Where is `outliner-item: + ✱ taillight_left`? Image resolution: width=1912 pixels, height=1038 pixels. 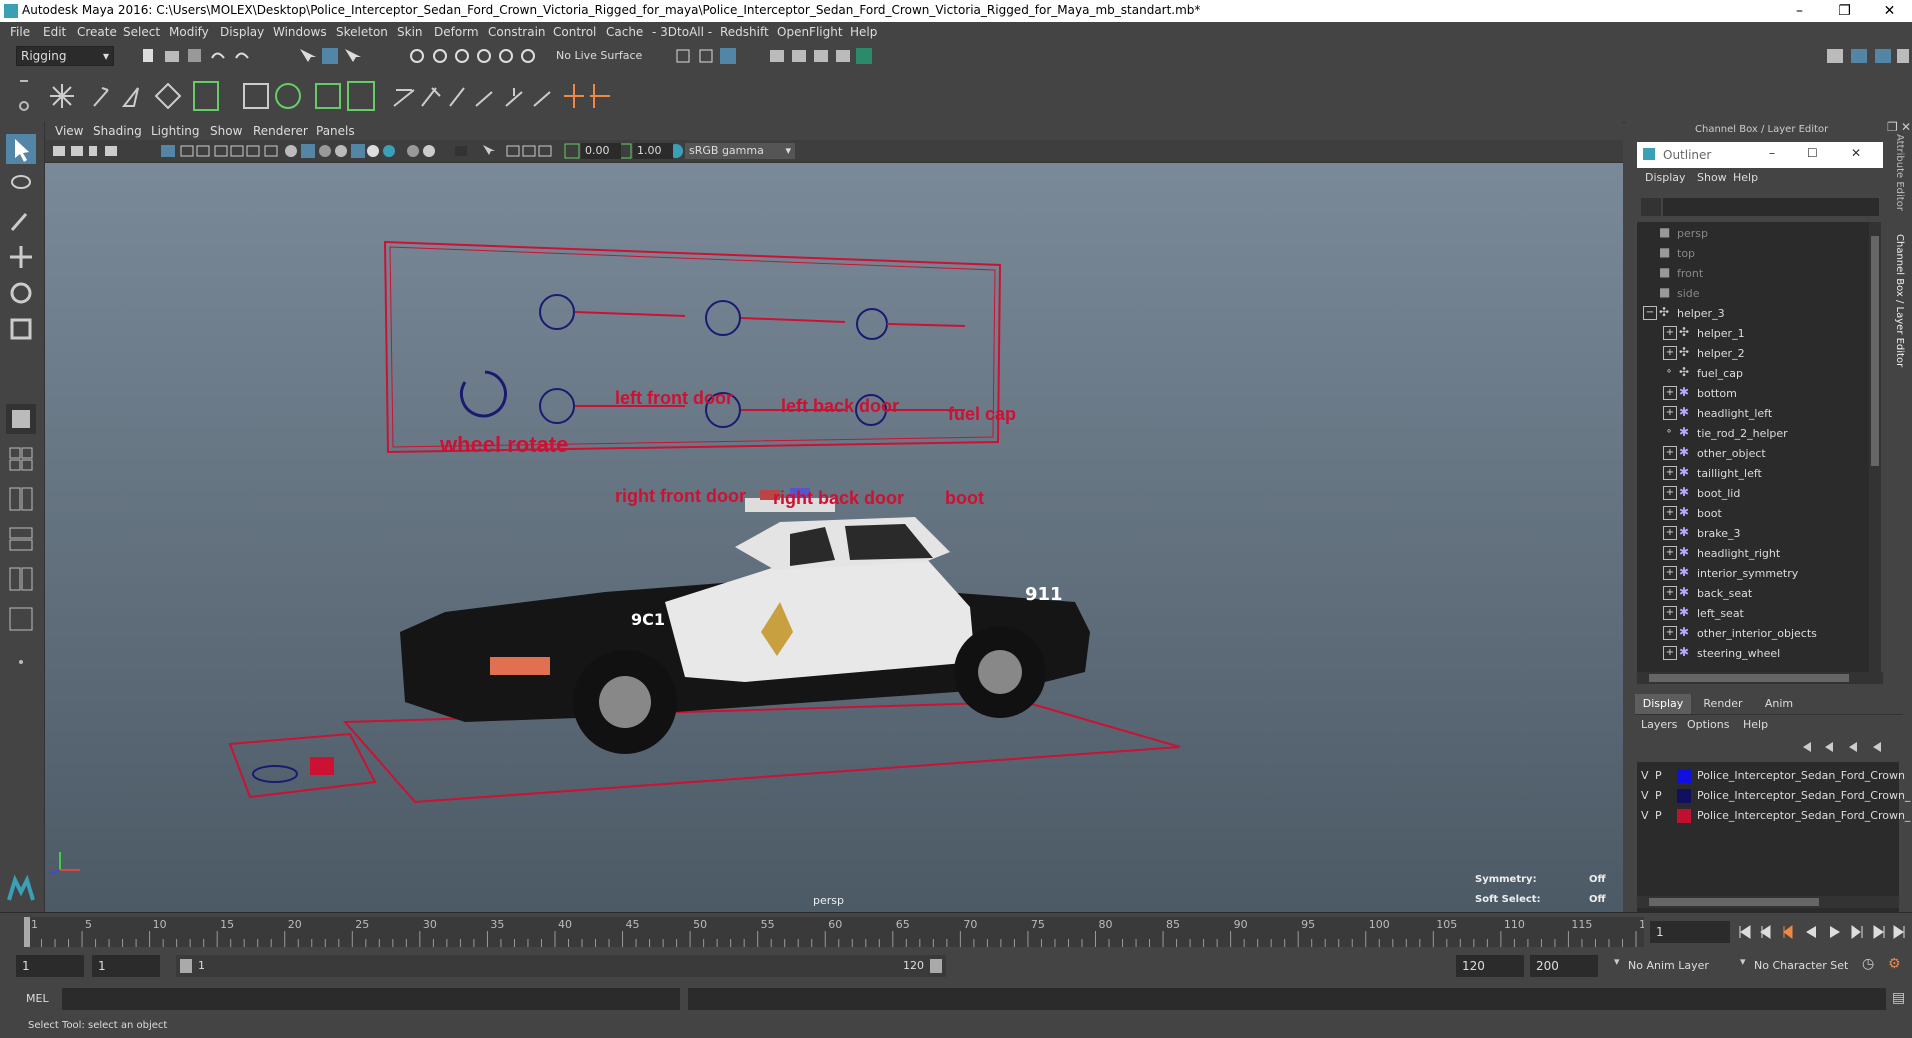 outliner-item: + ✱ taillight_left is located at coordinates (1753, 474).